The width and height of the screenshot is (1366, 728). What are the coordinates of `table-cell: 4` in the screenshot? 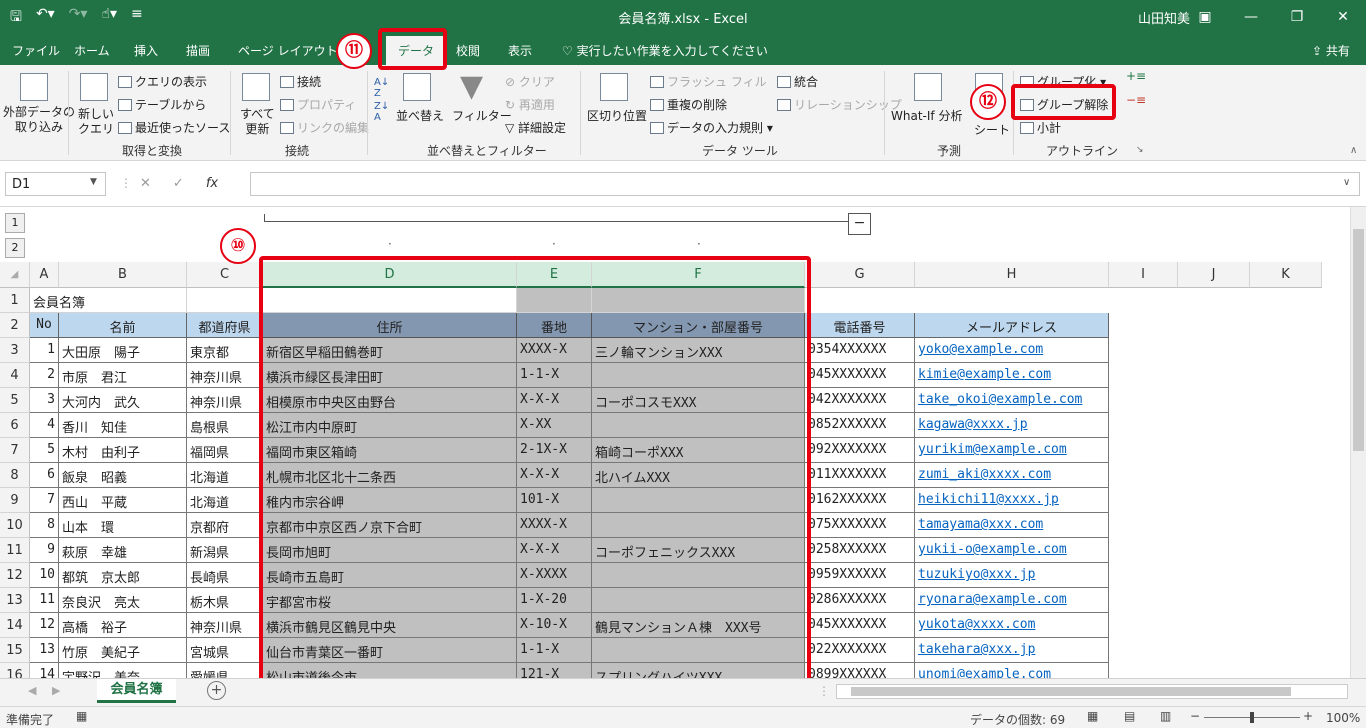 It's located at (44, 425).